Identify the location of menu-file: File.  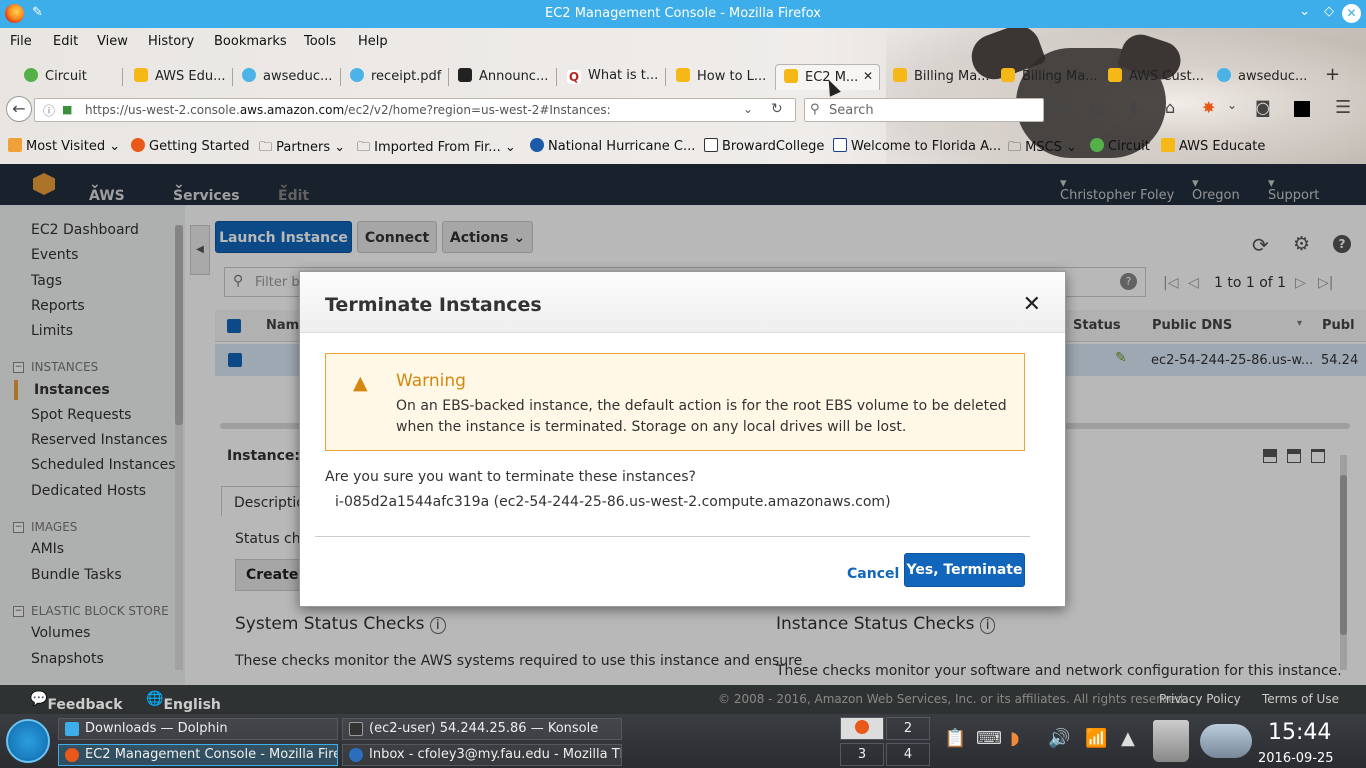
(21, 41).